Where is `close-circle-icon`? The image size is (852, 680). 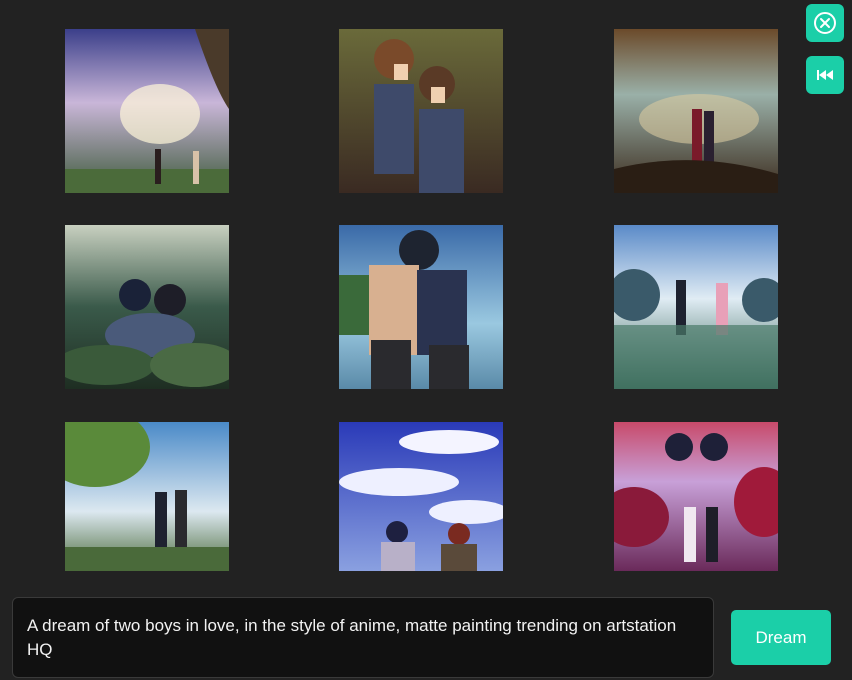
close-circle-icon is located at coordinates (825, 23).